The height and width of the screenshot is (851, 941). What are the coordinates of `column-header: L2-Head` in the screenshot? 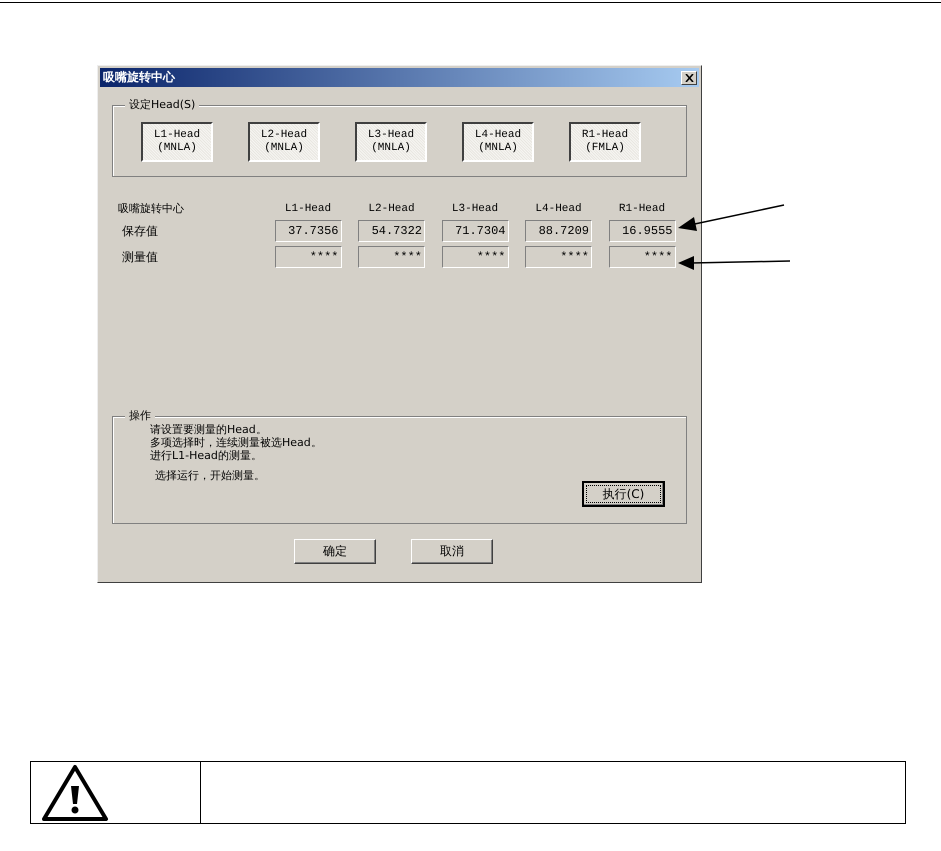 It's located at (391, 208).